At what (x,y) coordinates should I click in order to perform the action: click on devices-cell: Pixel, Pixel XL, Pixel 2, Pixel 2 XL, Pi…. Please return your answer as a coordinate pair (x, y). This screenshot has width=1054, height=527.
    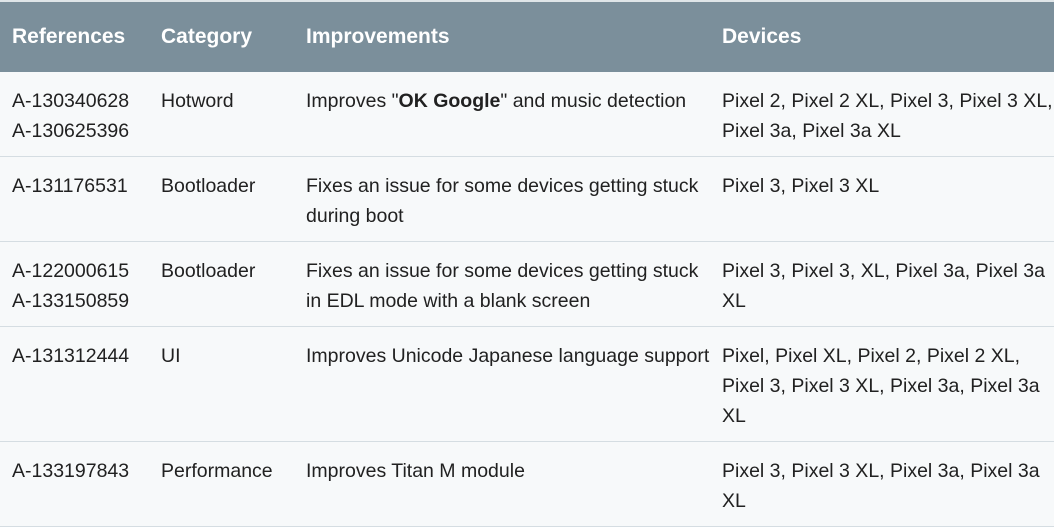
    Looking at the image, I should click on (882, 384).